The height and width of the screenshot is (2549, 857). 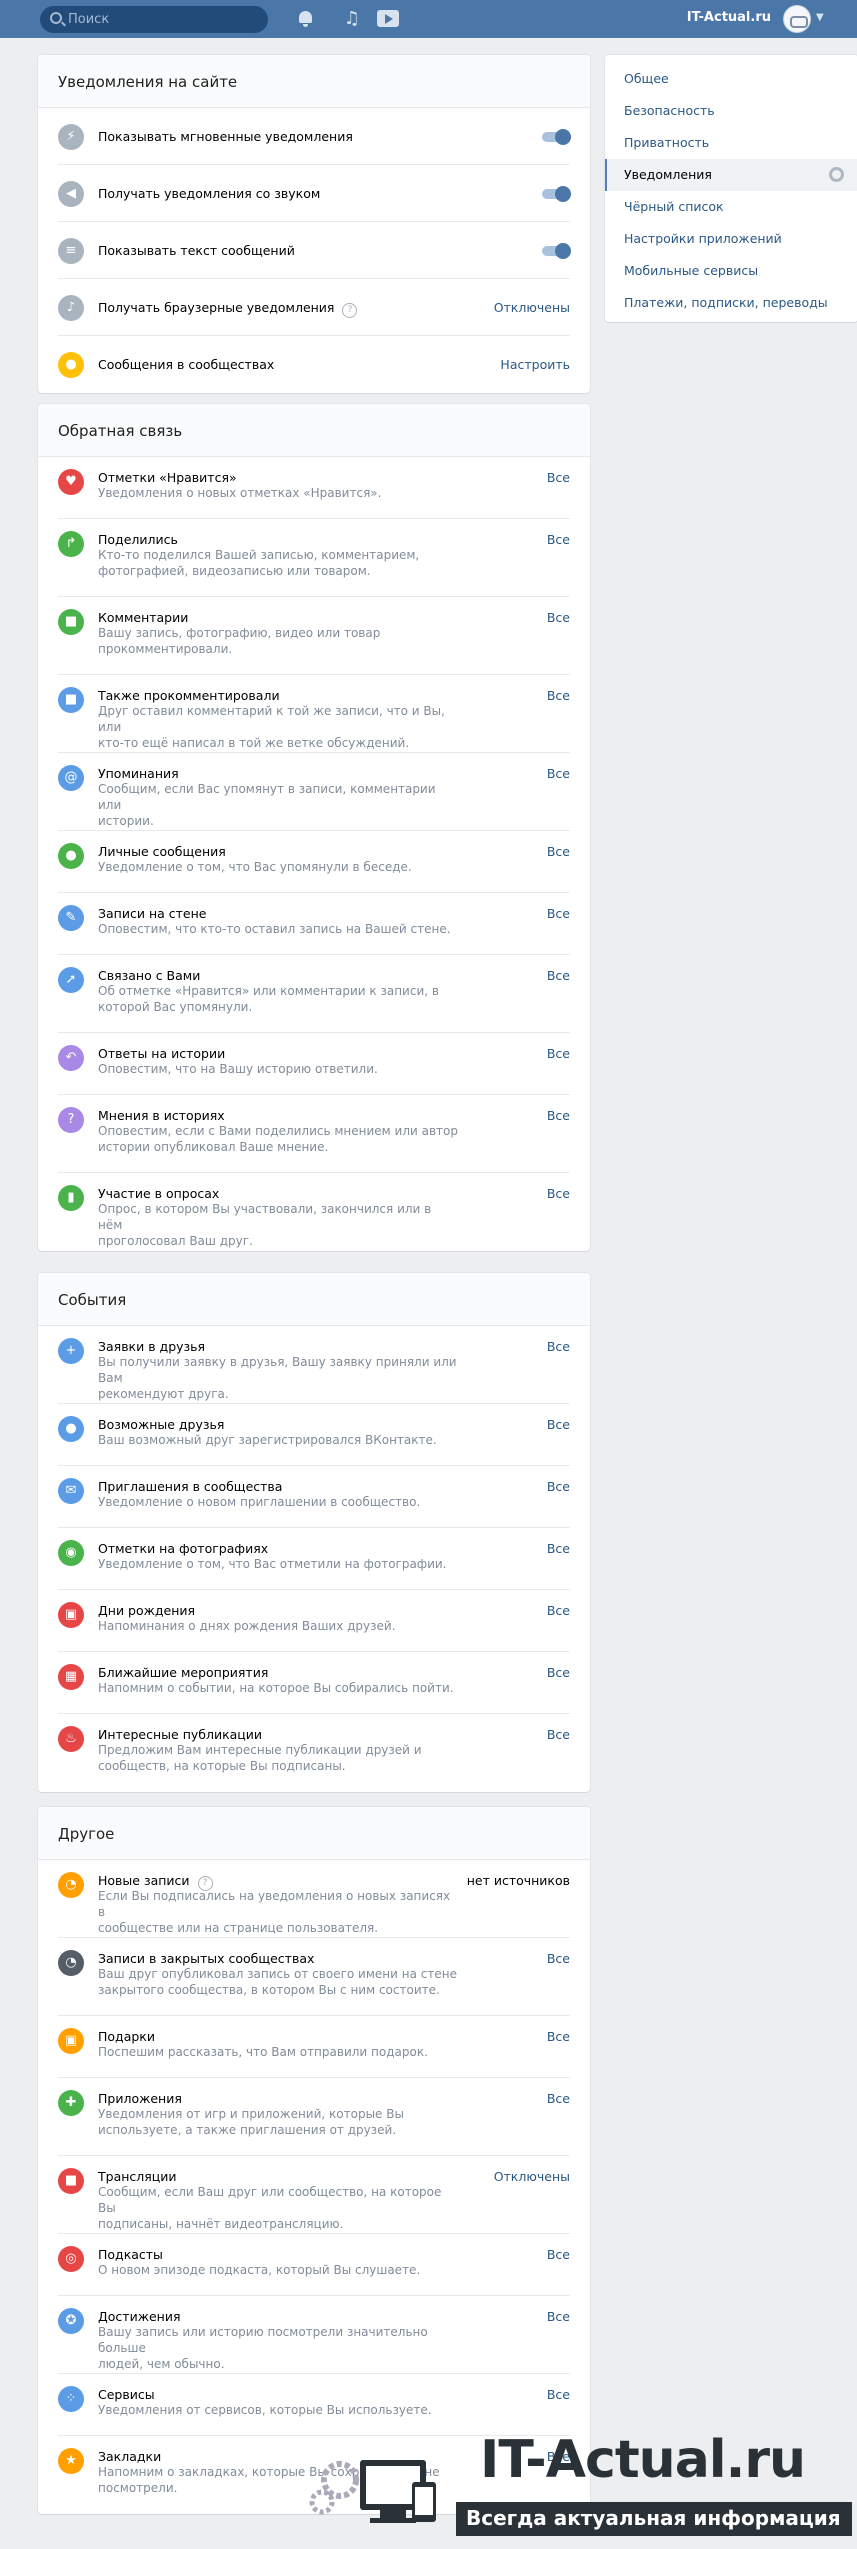 What do you see at coordinates (731, 175) in the screenshot?
I see `sidebar-item: Уведомления` at bounding box center [731, 175].